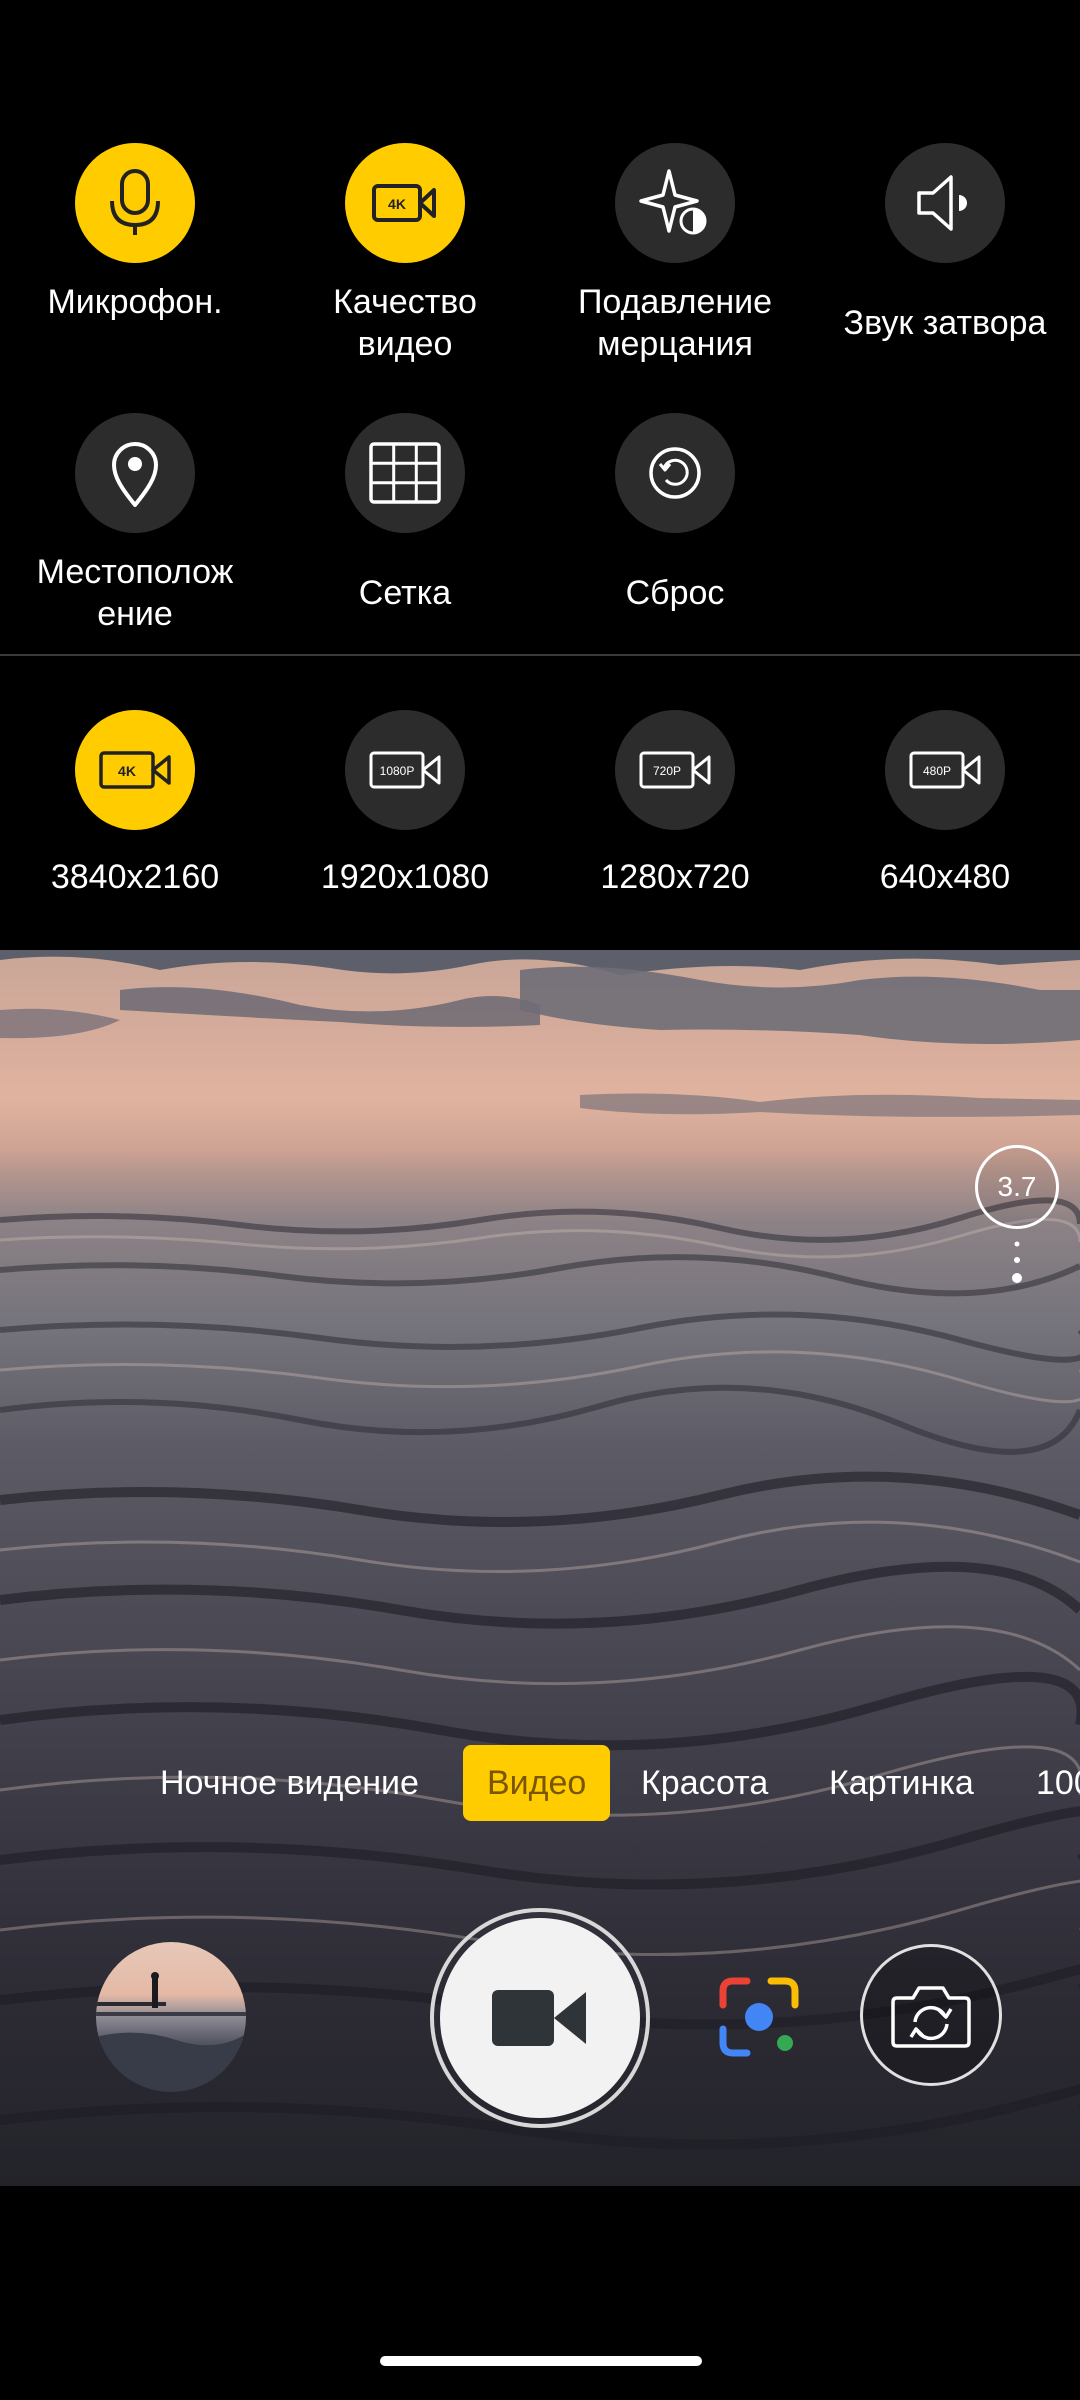 The width and height of the screenshot is (1080, 2400). I want to click on mode-picture: Картинка, so click(901, 1783).